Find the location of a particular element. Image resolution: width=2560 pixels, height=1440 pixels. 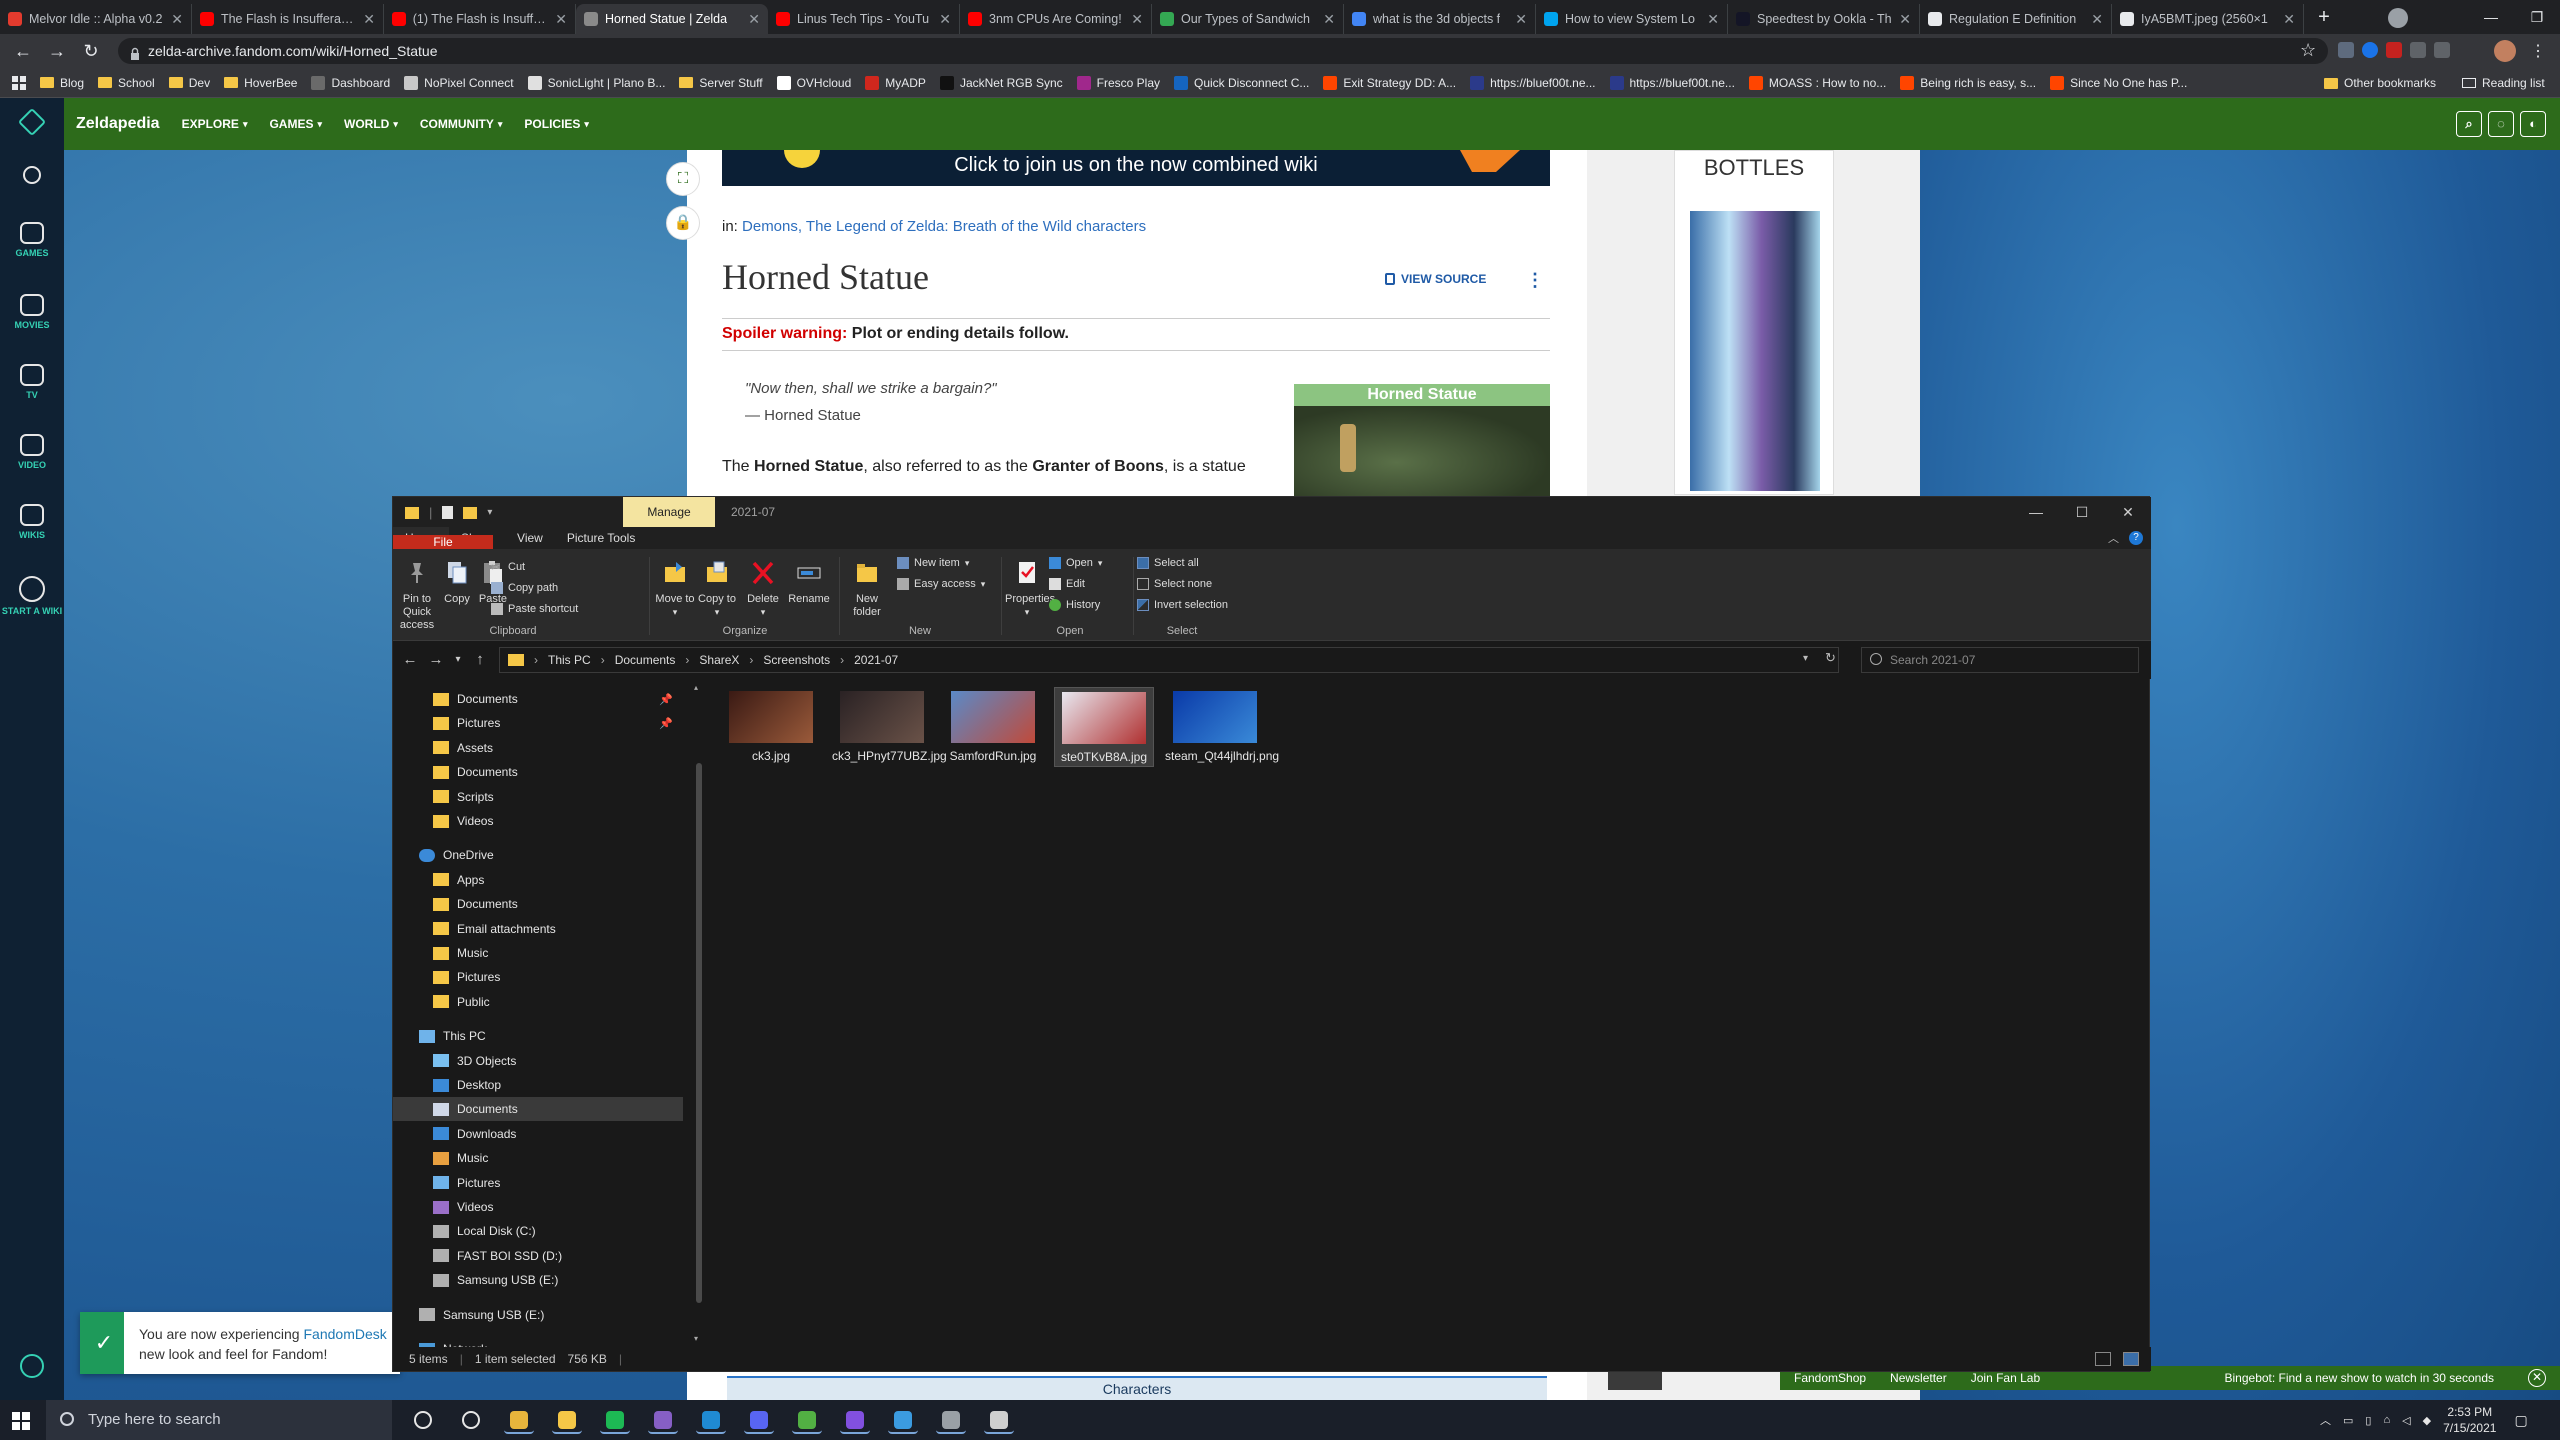

windows-start-icon is located at coordinates (21, 1421).